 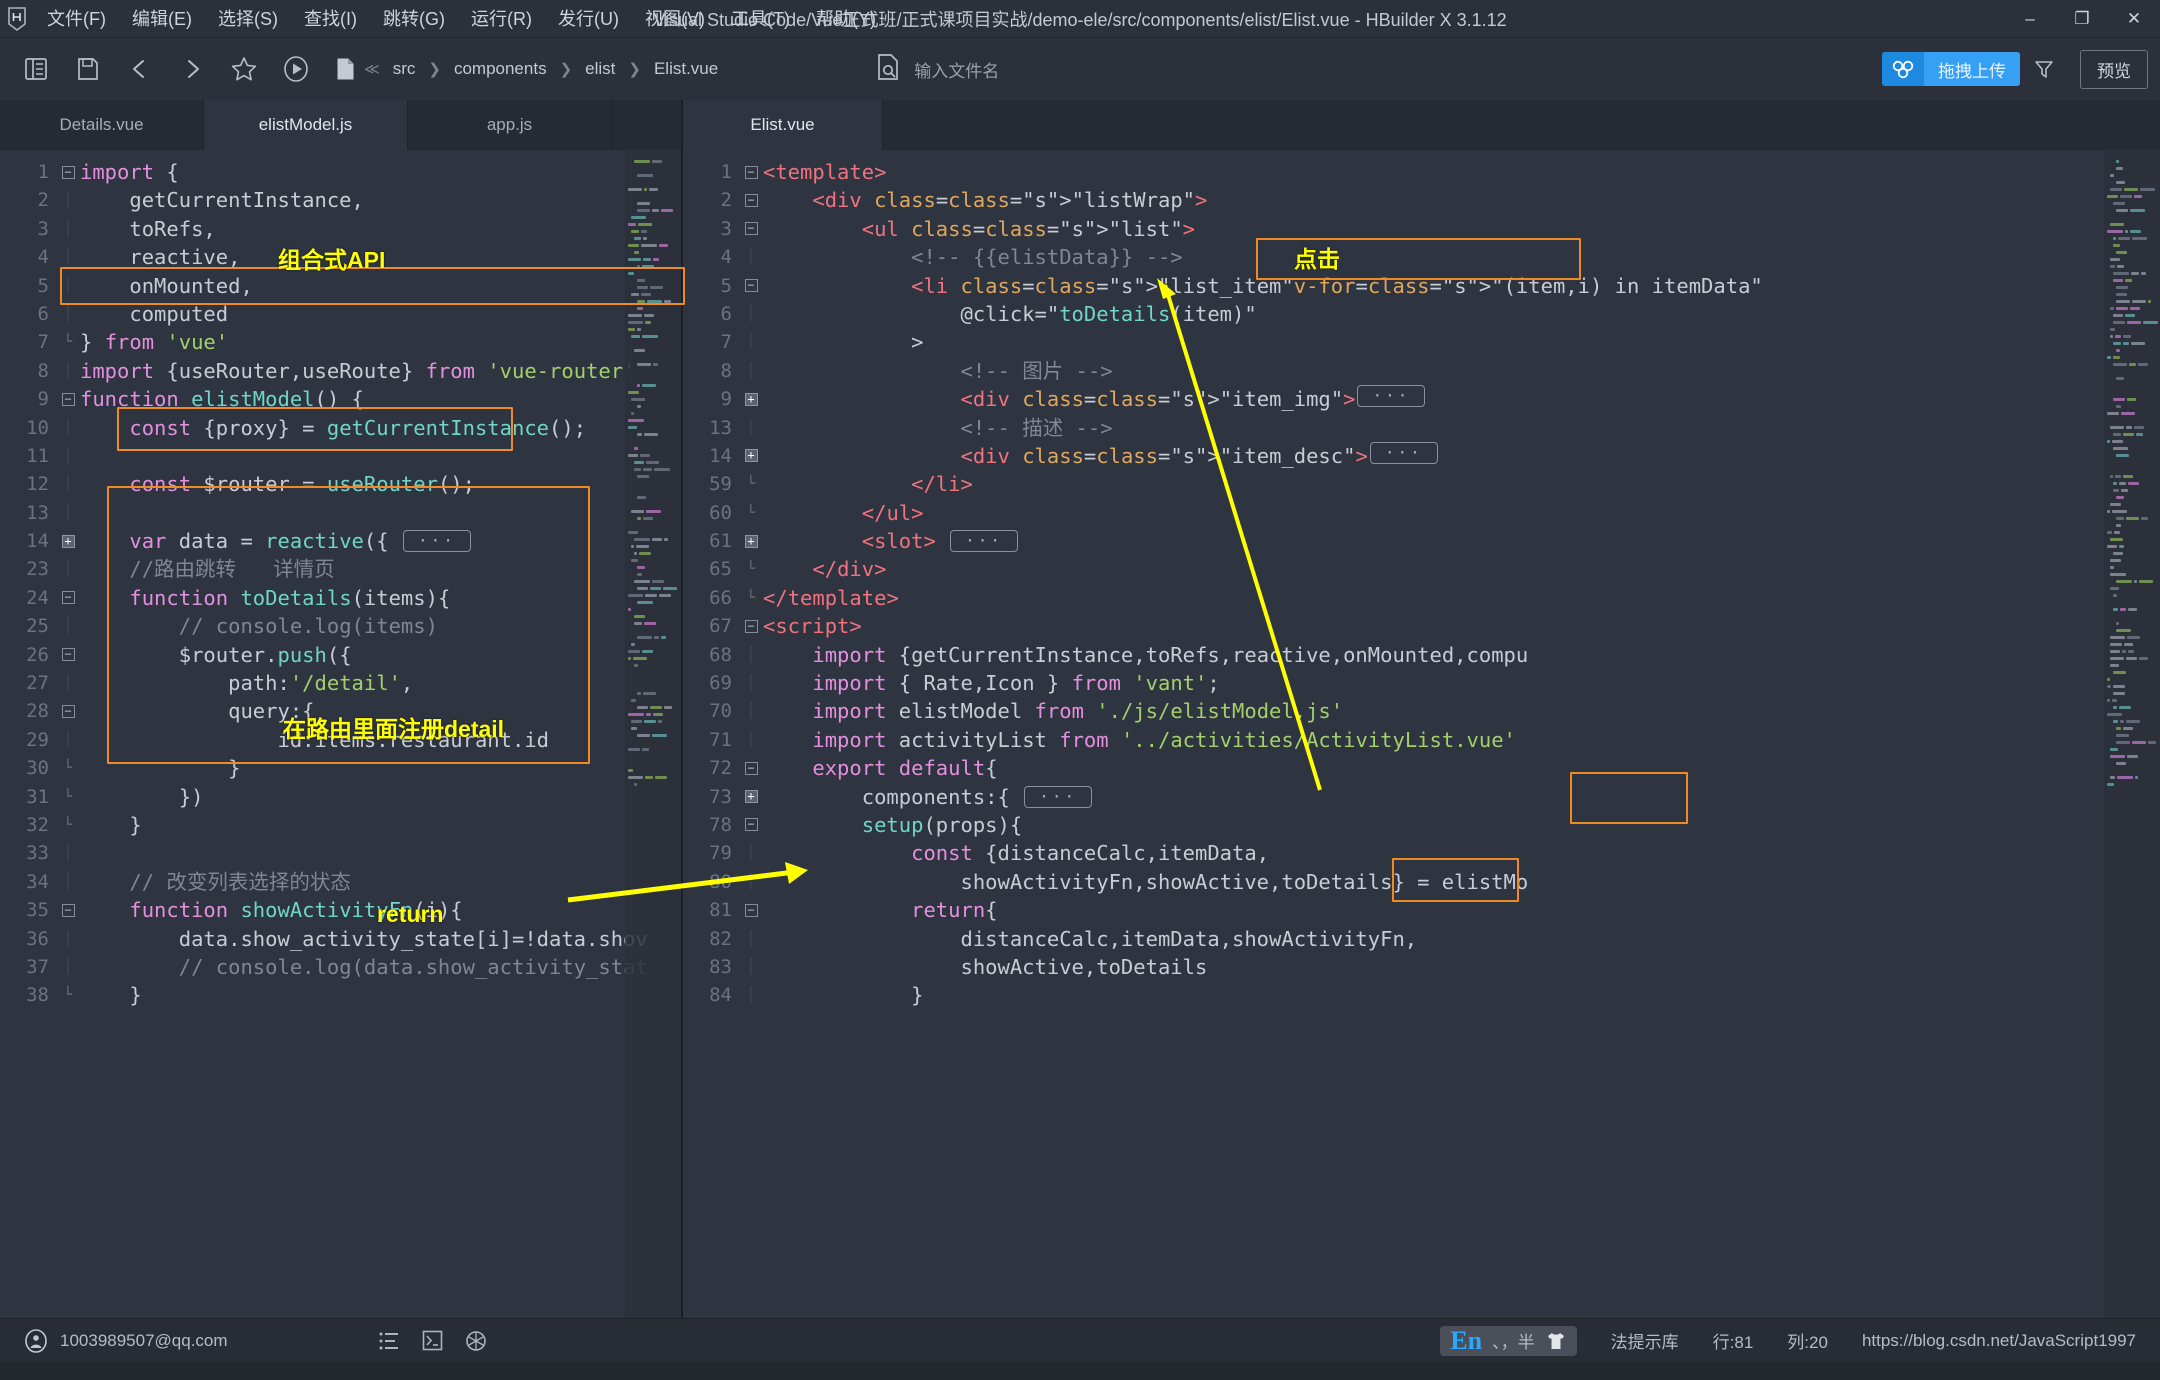 I want to click on file-search: 输入文件名, so click(x=1377, y=69).